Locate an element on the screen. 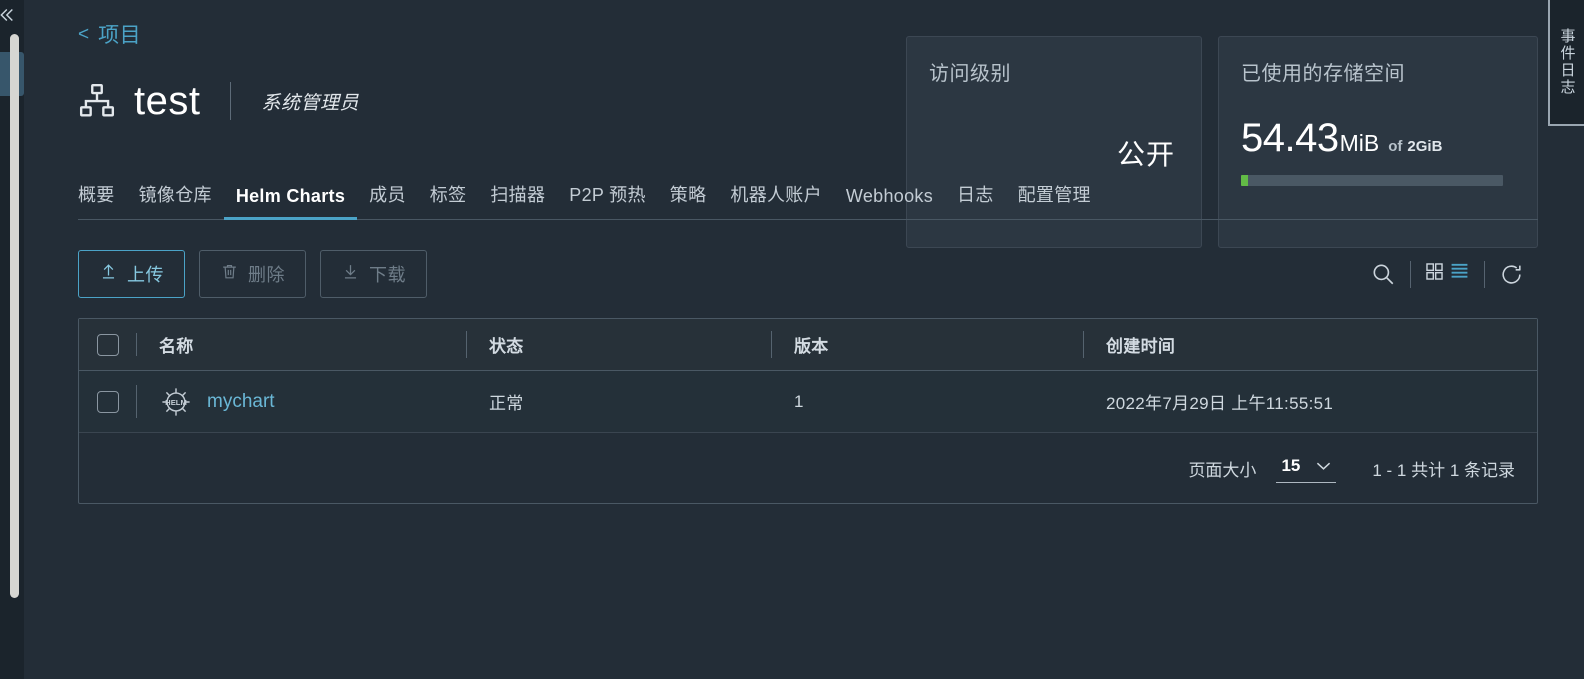 The height and width of the screenshot is (679, 1584). tab-11: 配置管理 is located at coordinates (1054, 200).